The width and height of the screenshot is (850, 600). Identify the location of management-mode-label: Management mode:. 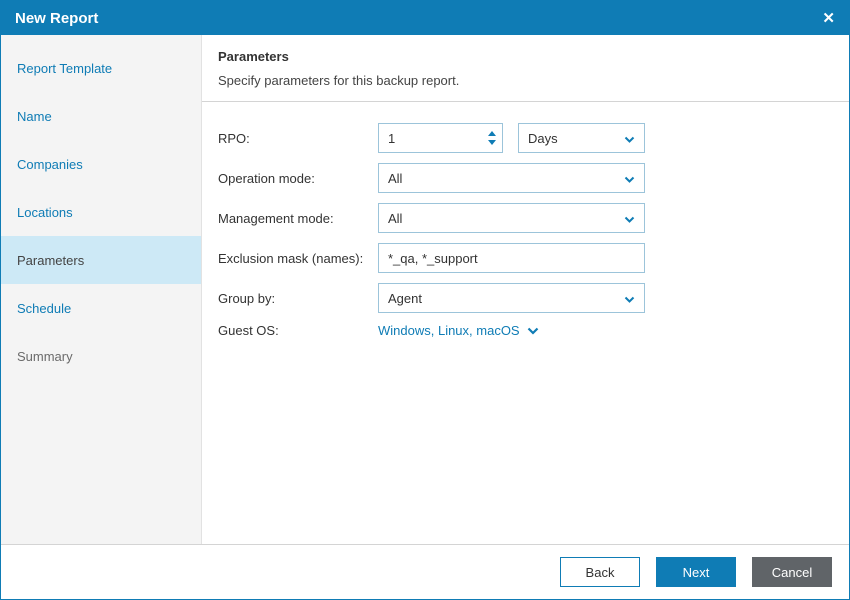
(276, 218).